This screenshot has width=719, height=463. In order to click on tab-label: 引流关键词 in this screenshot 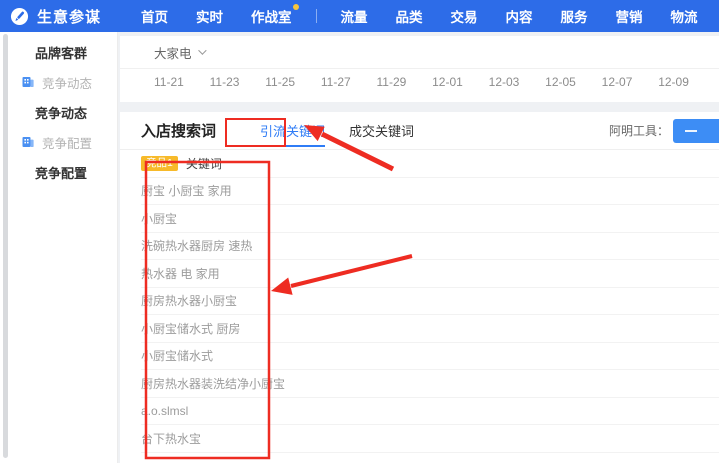, I will do `click(293, 131)`.